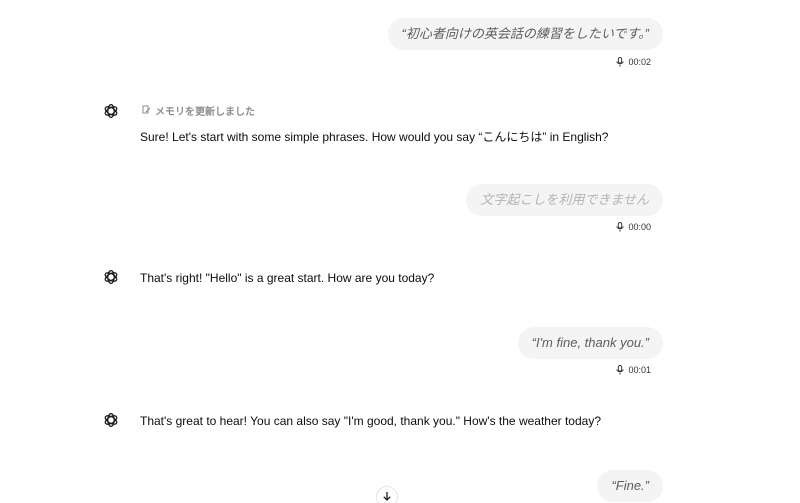  I want to click on user-message-bubble: 文字起こしを利用できません, so click(564, 200).